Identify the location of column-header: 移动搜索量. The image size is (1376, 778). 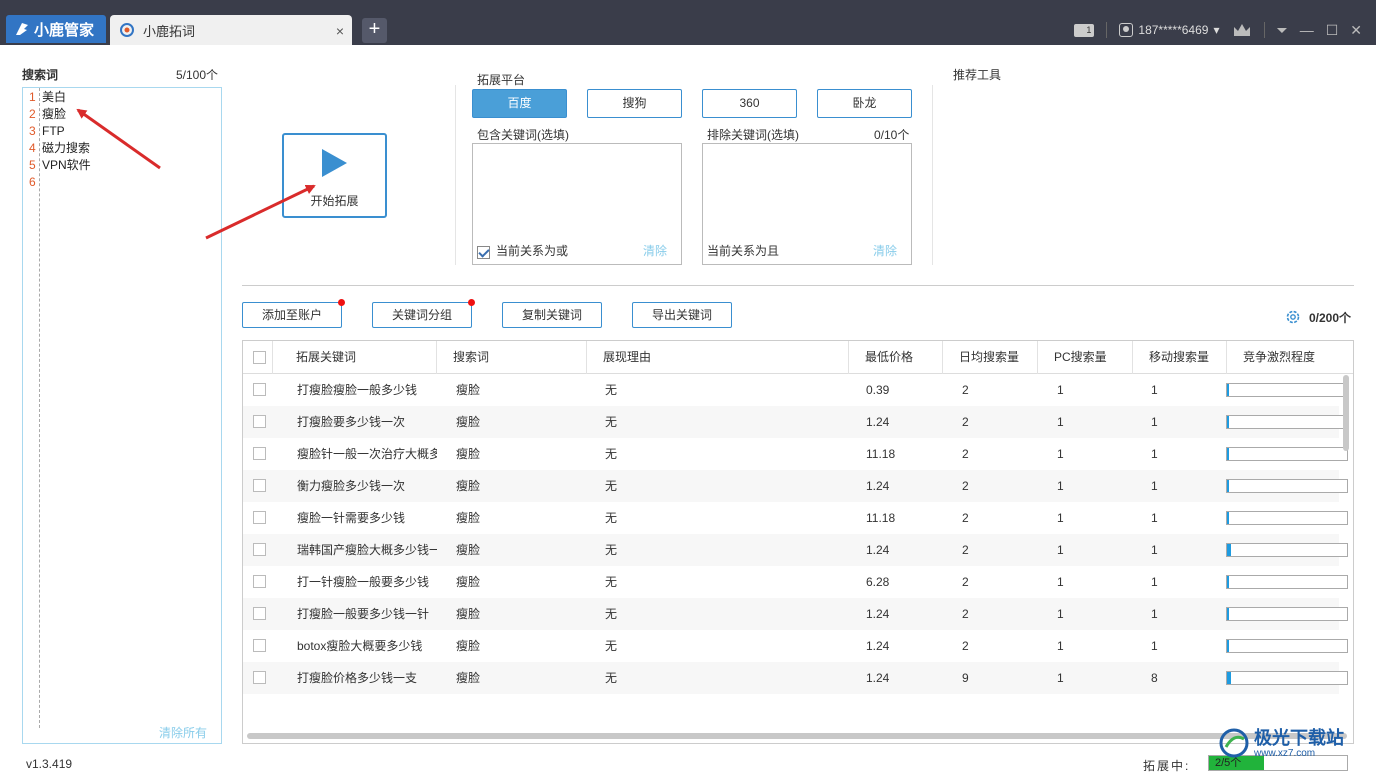
(1180, 357).